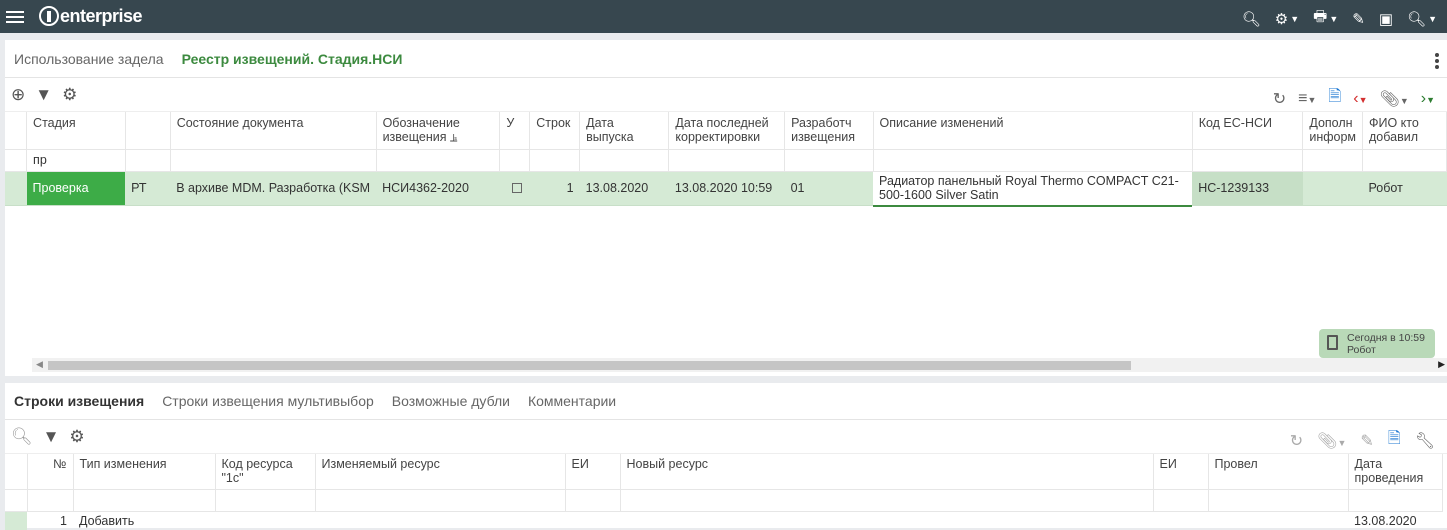 This screenshot has height=530, width=1447. I want to click on scrollbar-thumb, so click(589, 365).